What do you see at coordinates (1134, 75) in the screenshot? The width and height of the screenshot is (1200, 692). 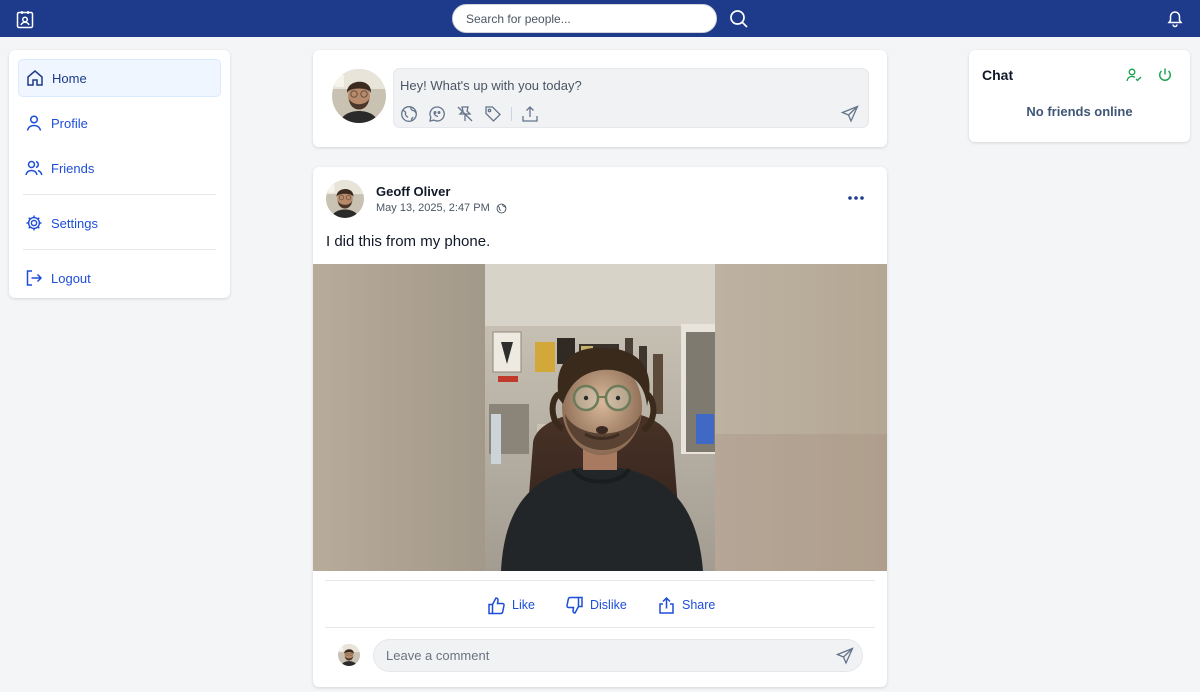 I see `add-friend-icon` at bounding box center [1134, 75].